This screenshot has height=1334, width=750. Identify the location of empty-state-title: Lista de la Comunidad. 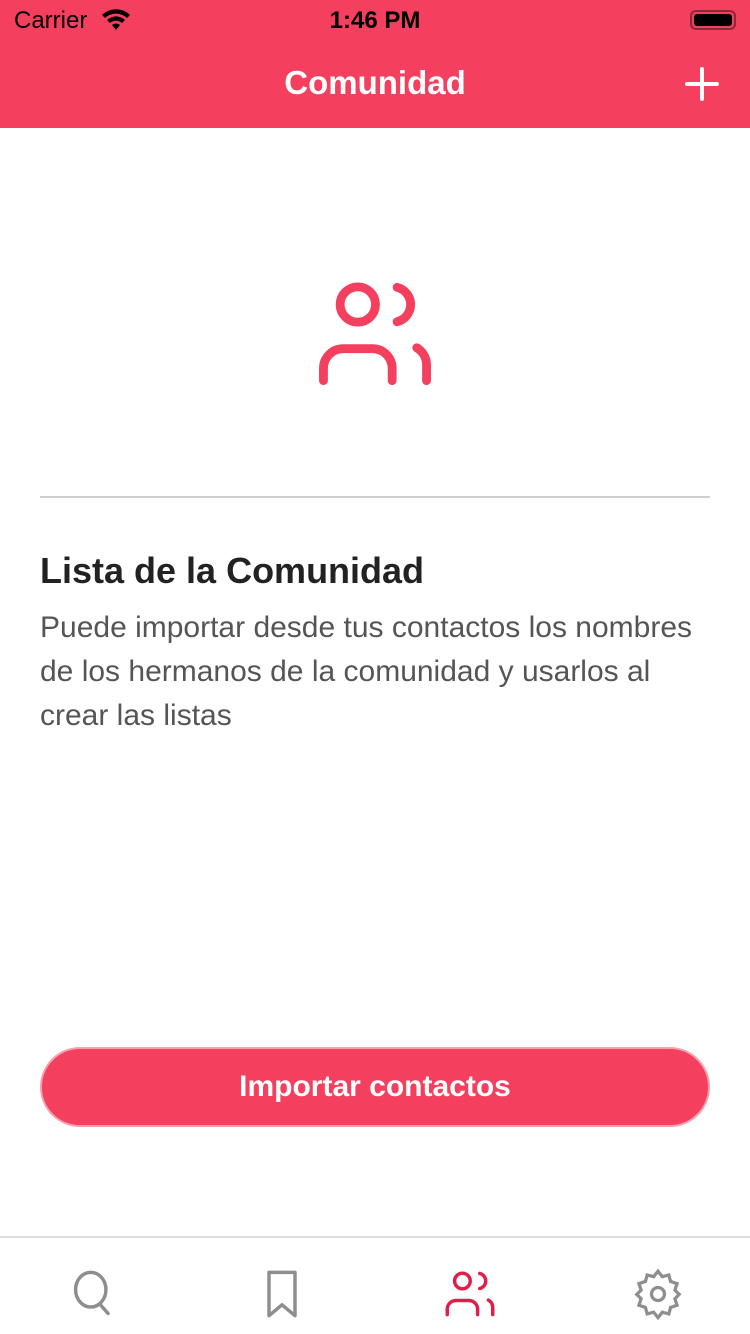
(232, 570).